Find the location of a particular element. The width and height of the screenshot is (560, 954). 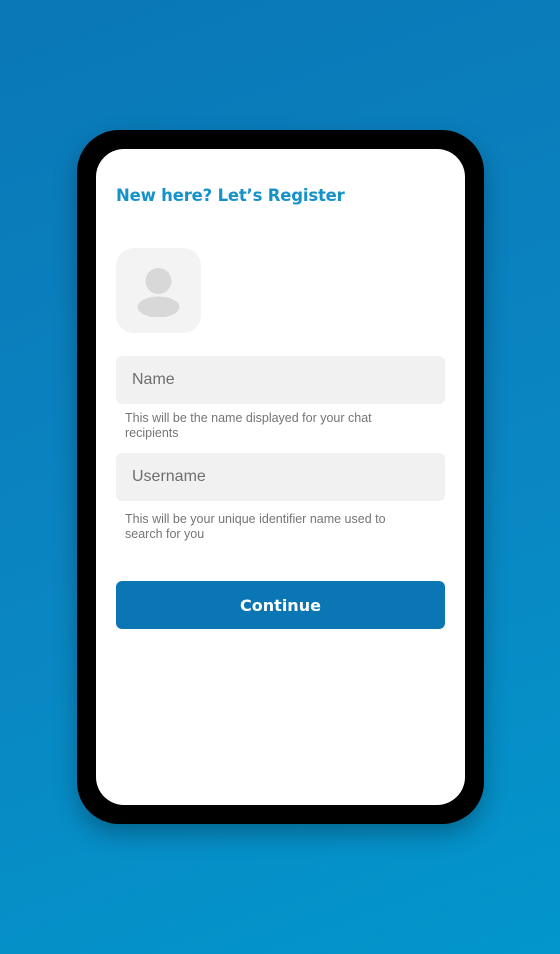

avatar-picker-button is located at coordinates (158, 290).